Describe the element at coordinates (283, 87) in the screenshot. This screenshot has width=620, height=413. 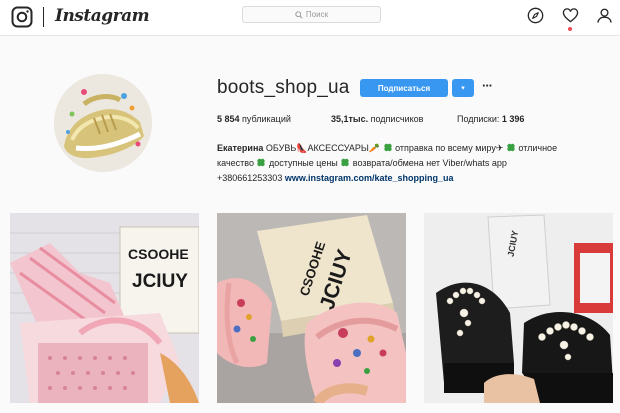
I see `profile-username: boots_shop_ua` at that location.